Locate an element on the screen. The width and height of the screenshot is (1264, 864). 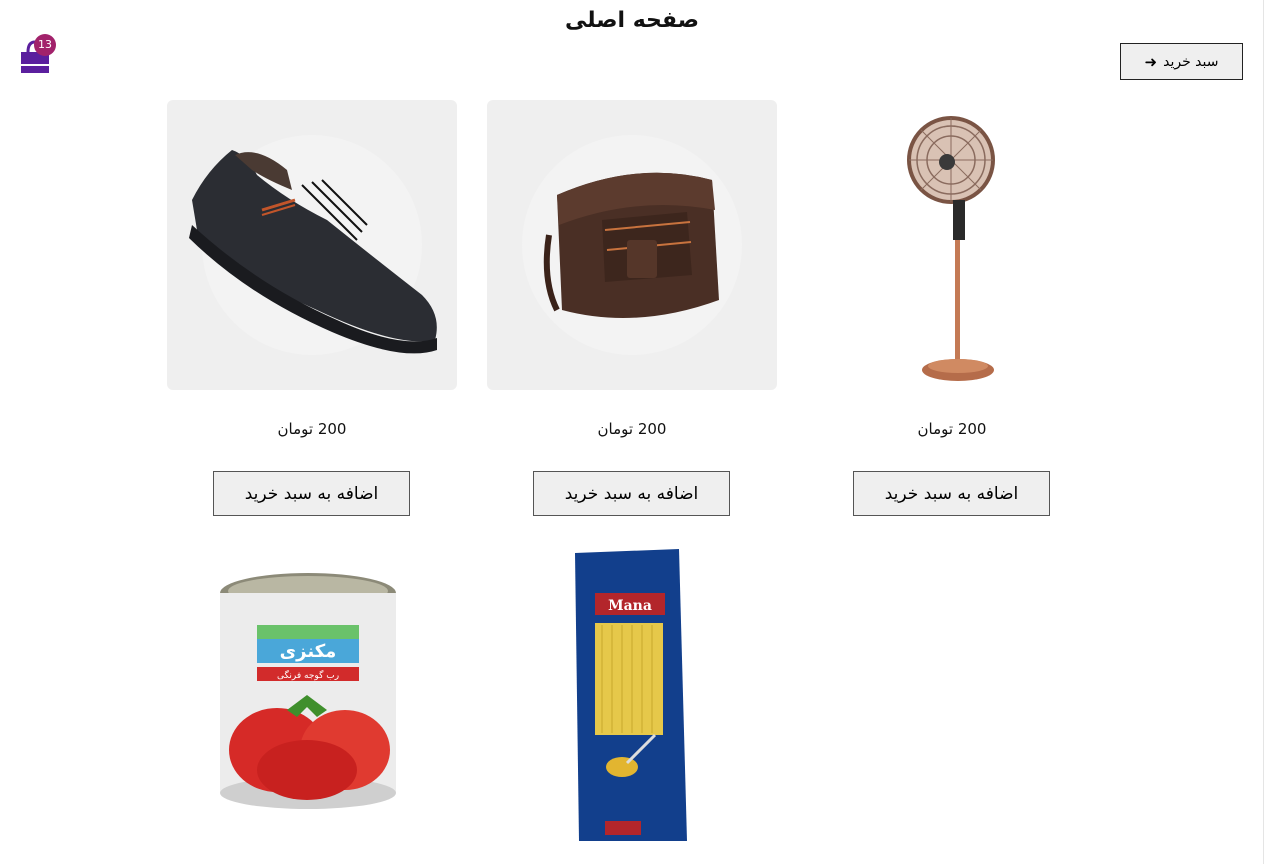
product-image-tomato-paste: مکنزی رب گوجه فرنگی is located at coordinates (312, 695).